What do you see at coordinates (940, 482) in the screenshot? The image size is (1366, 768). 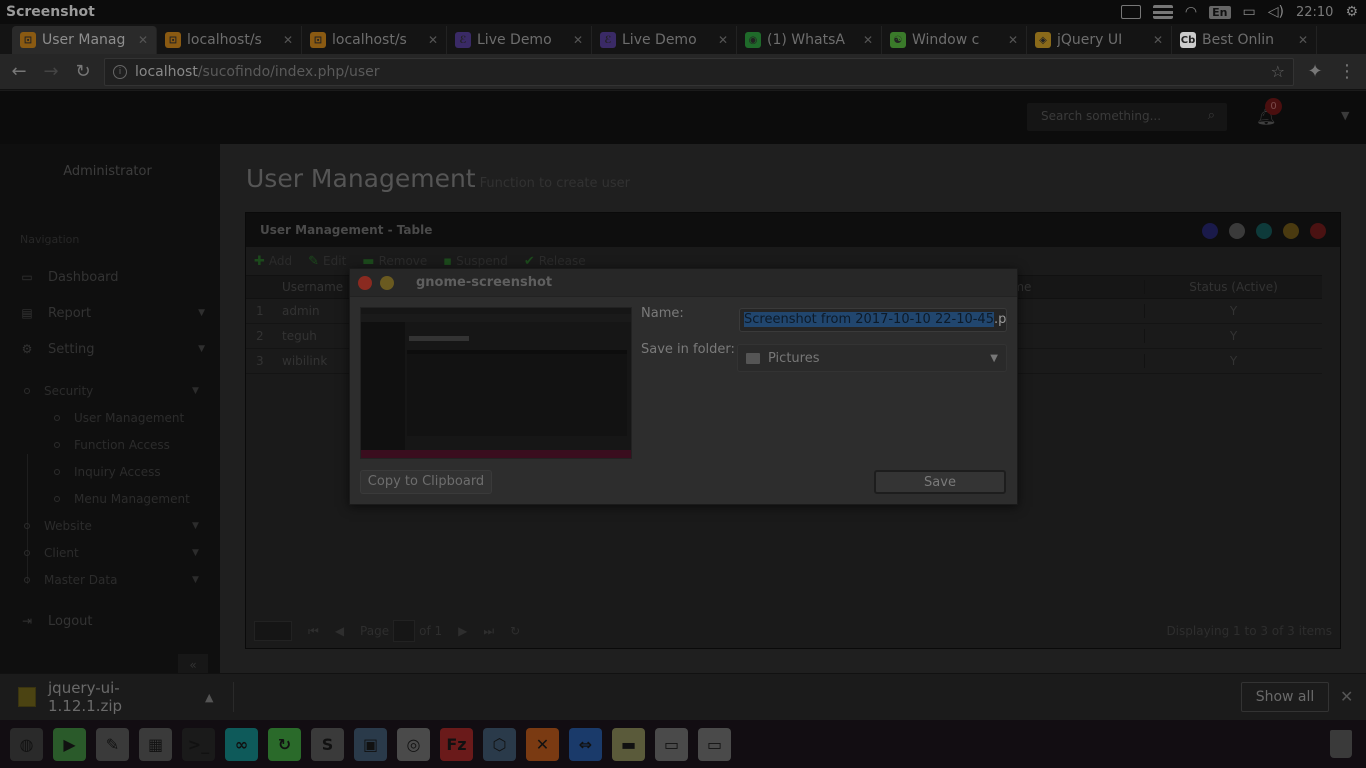 I see `save-button: Save` at bounding box center [940, 482].